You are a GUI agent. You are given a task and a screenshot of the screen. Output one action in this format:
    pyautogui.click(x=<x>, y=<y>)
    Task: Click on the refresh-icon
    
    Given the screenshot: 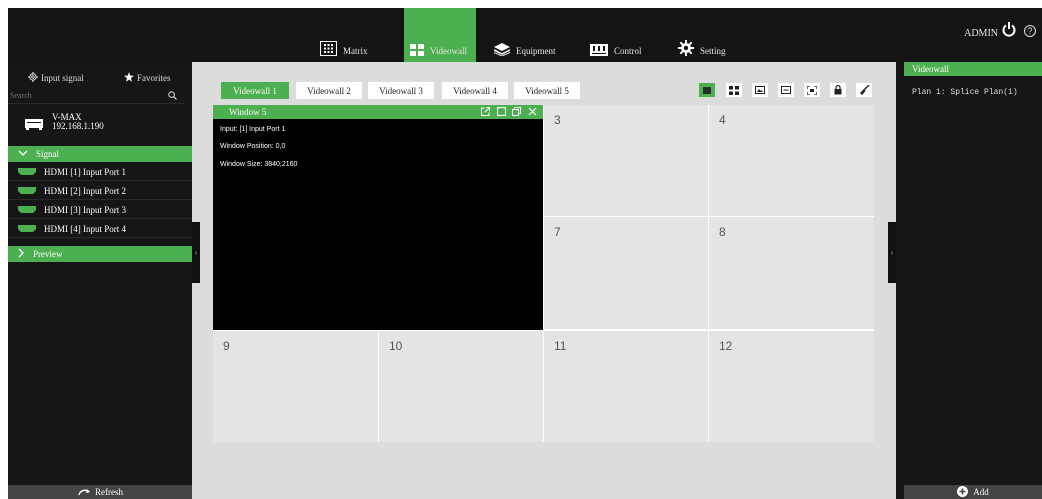 What is the action you would take?
    pyautogui.click(x=84, y=492)
    